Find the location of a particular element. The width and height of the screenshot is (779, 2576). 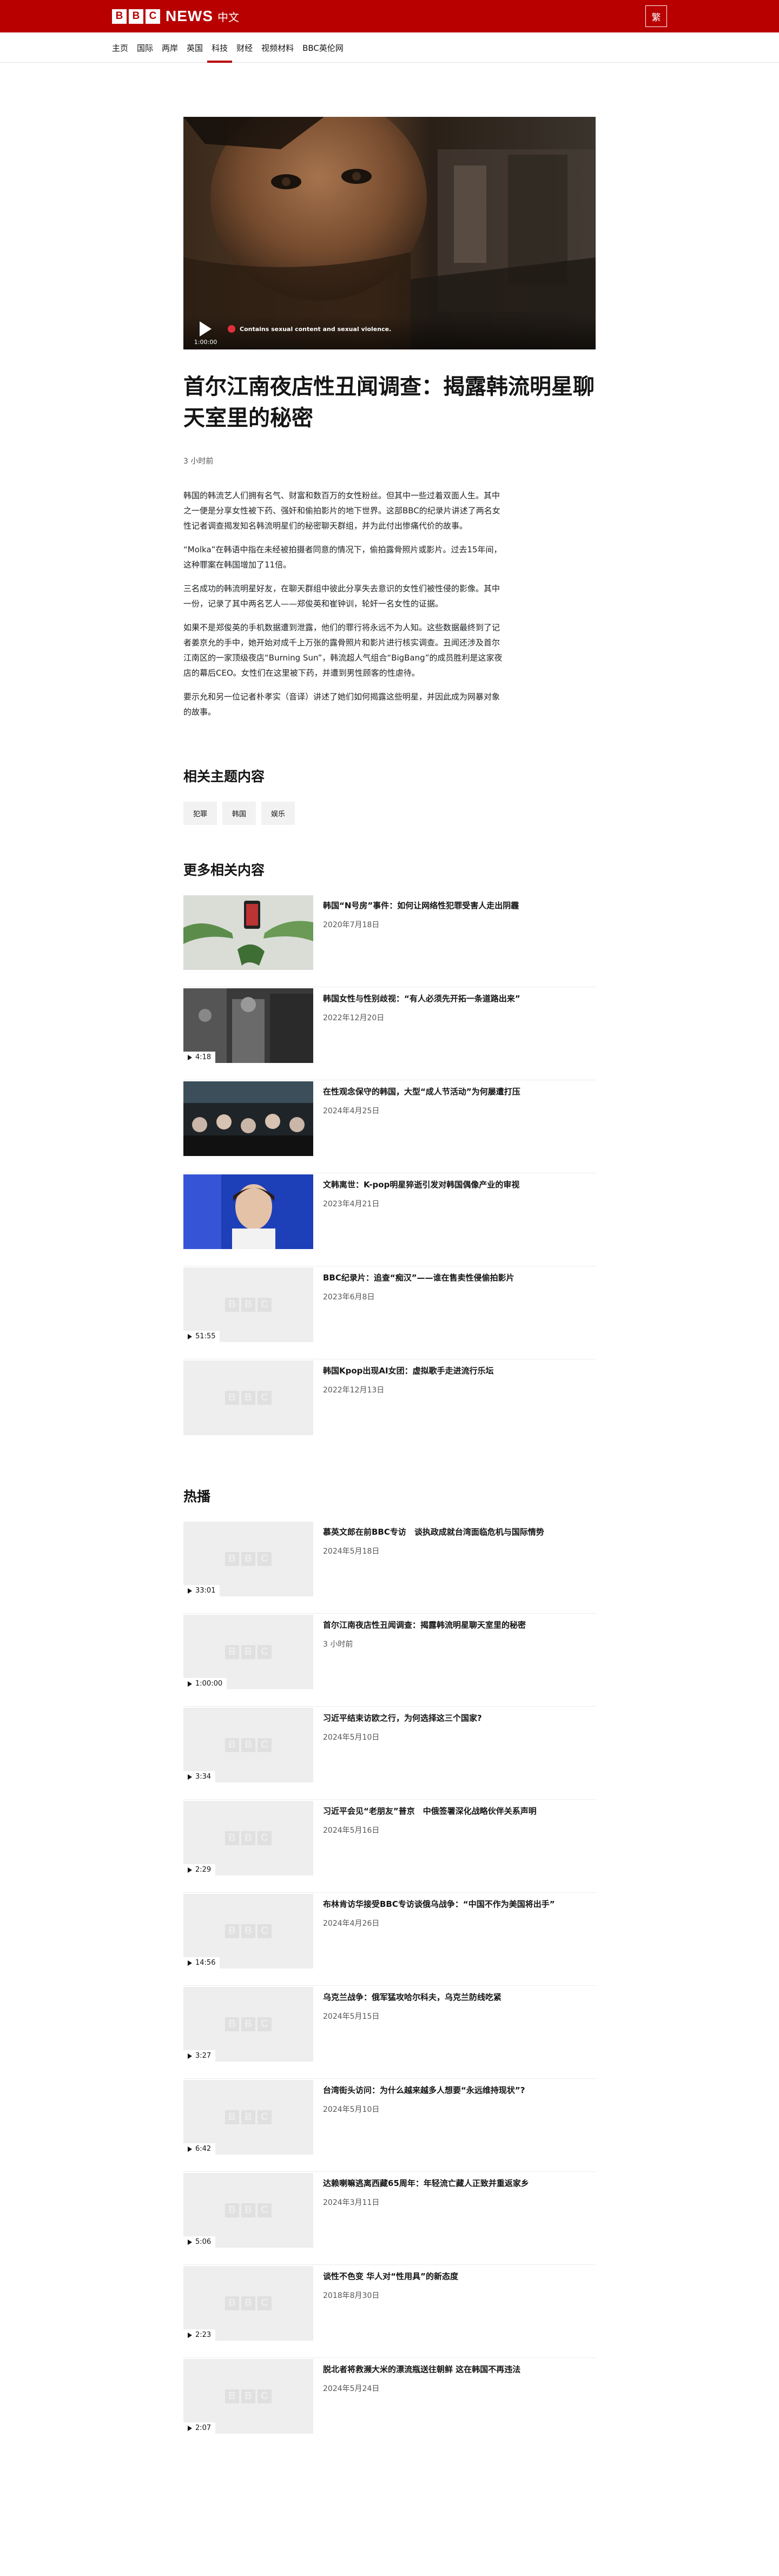

duration-text: 33:01 is located at coordinates (205, 1591).